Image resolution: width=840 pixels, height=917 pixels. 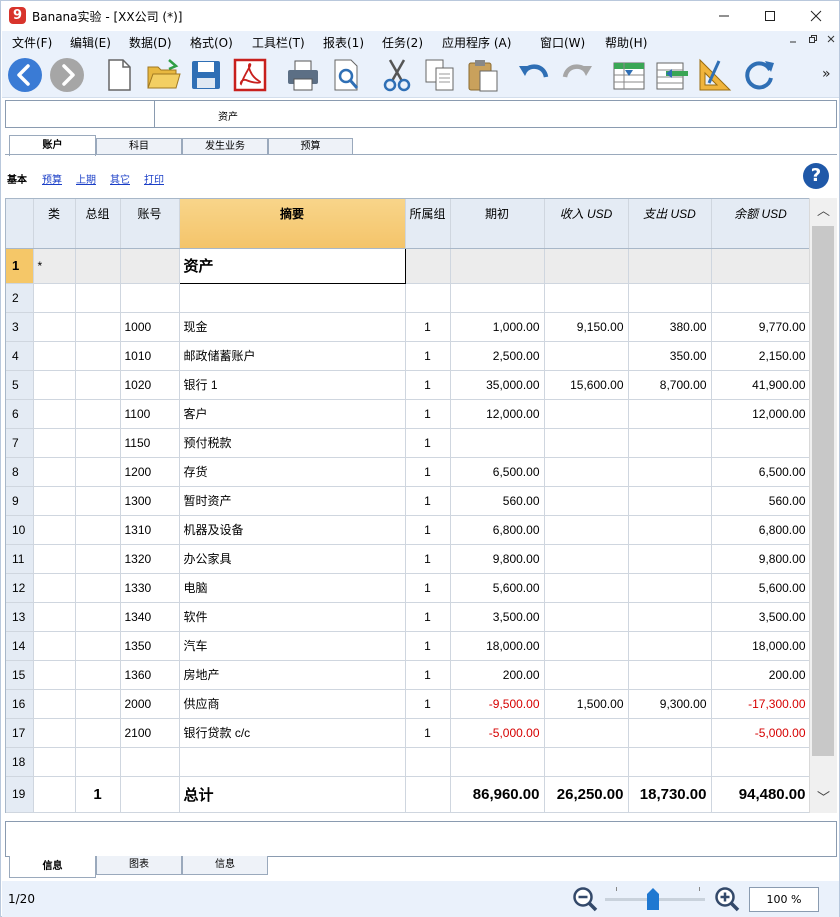 I want to click on income-cell: 9,150.00, so click(x=586, y=327).